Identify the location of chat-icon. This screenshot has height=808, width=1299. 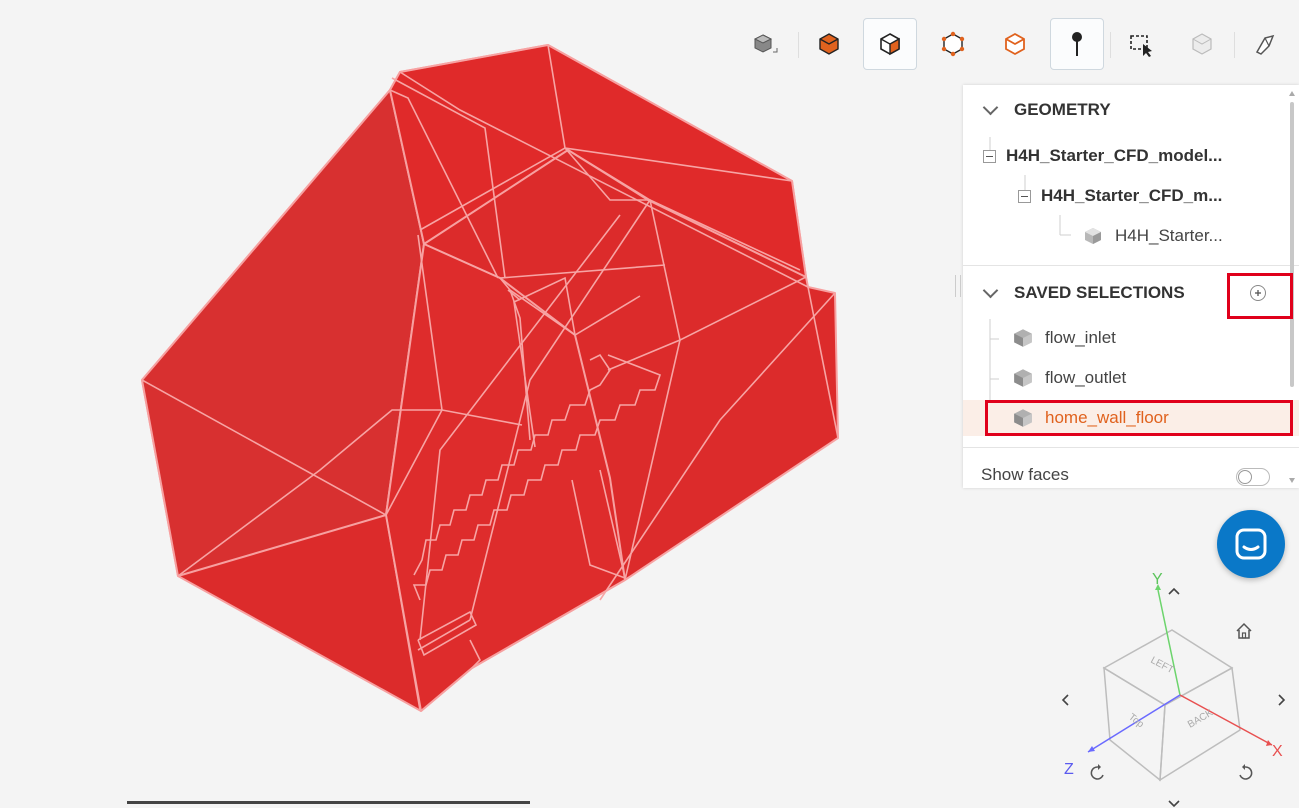
(1251, 544).